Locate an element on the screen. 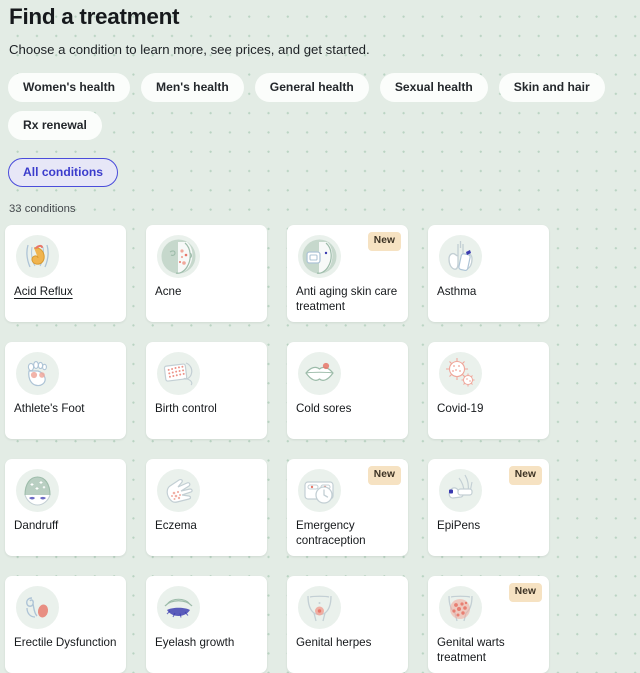 This screenshot has width=640, height=673. condition-card-label: Athlete's Foot is located at coordinates (49, 409).